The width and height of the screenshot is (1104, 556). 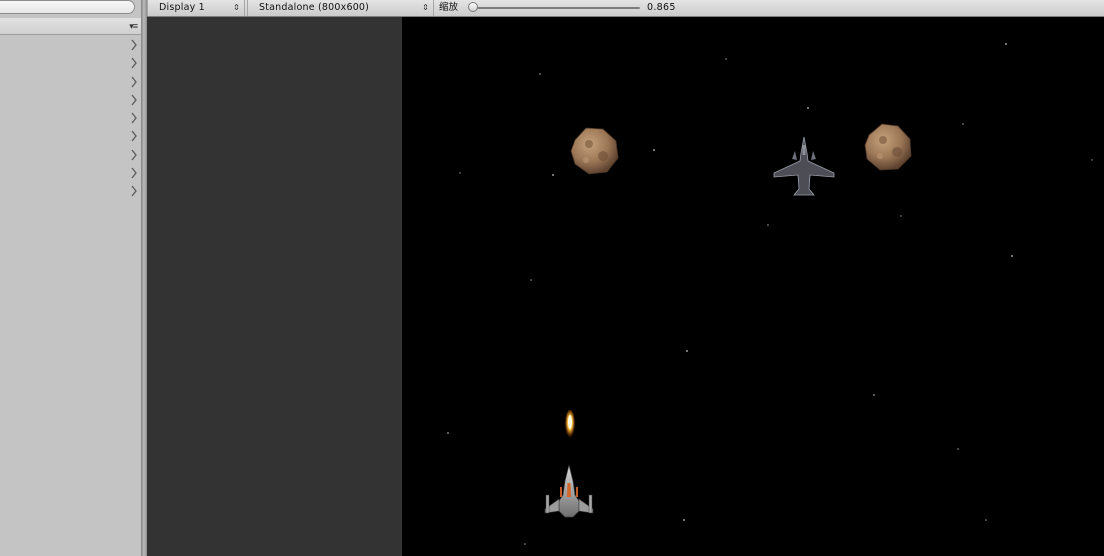 What do you see at coordinates (569, 491) in the screenshot?
I see `player-ship` at bounding box center [569, 491].